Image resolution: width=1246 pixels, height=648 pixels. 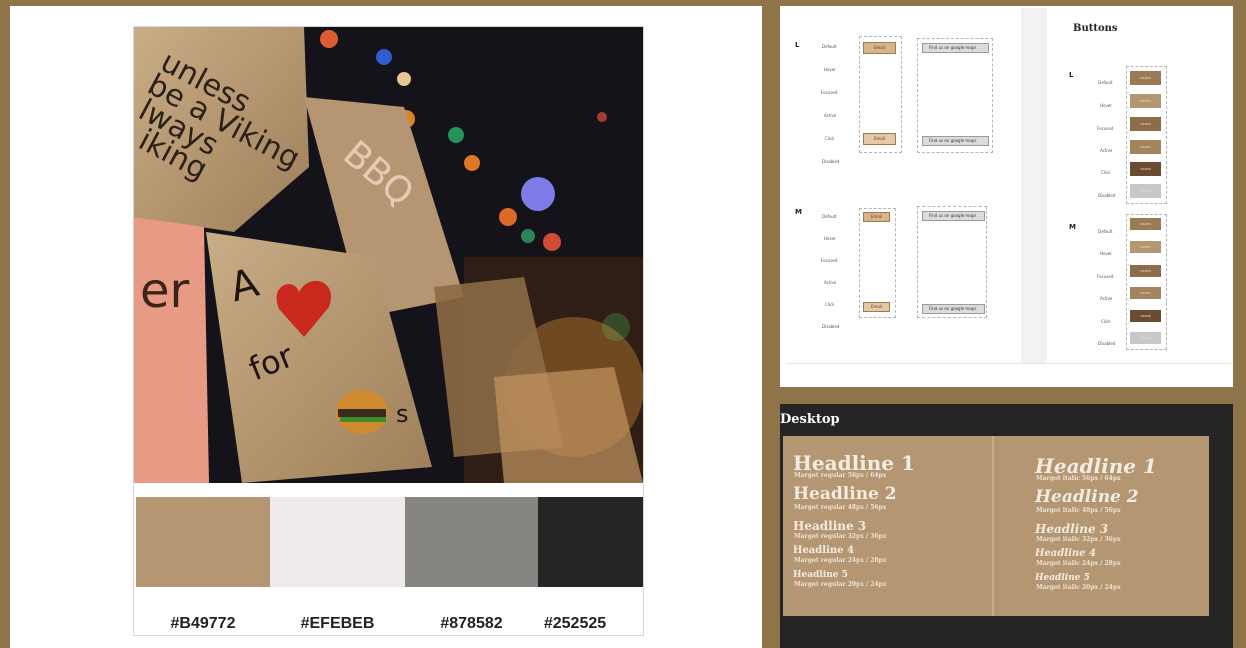 I want to click on size-label-m: M, so click(x=798, y=212).